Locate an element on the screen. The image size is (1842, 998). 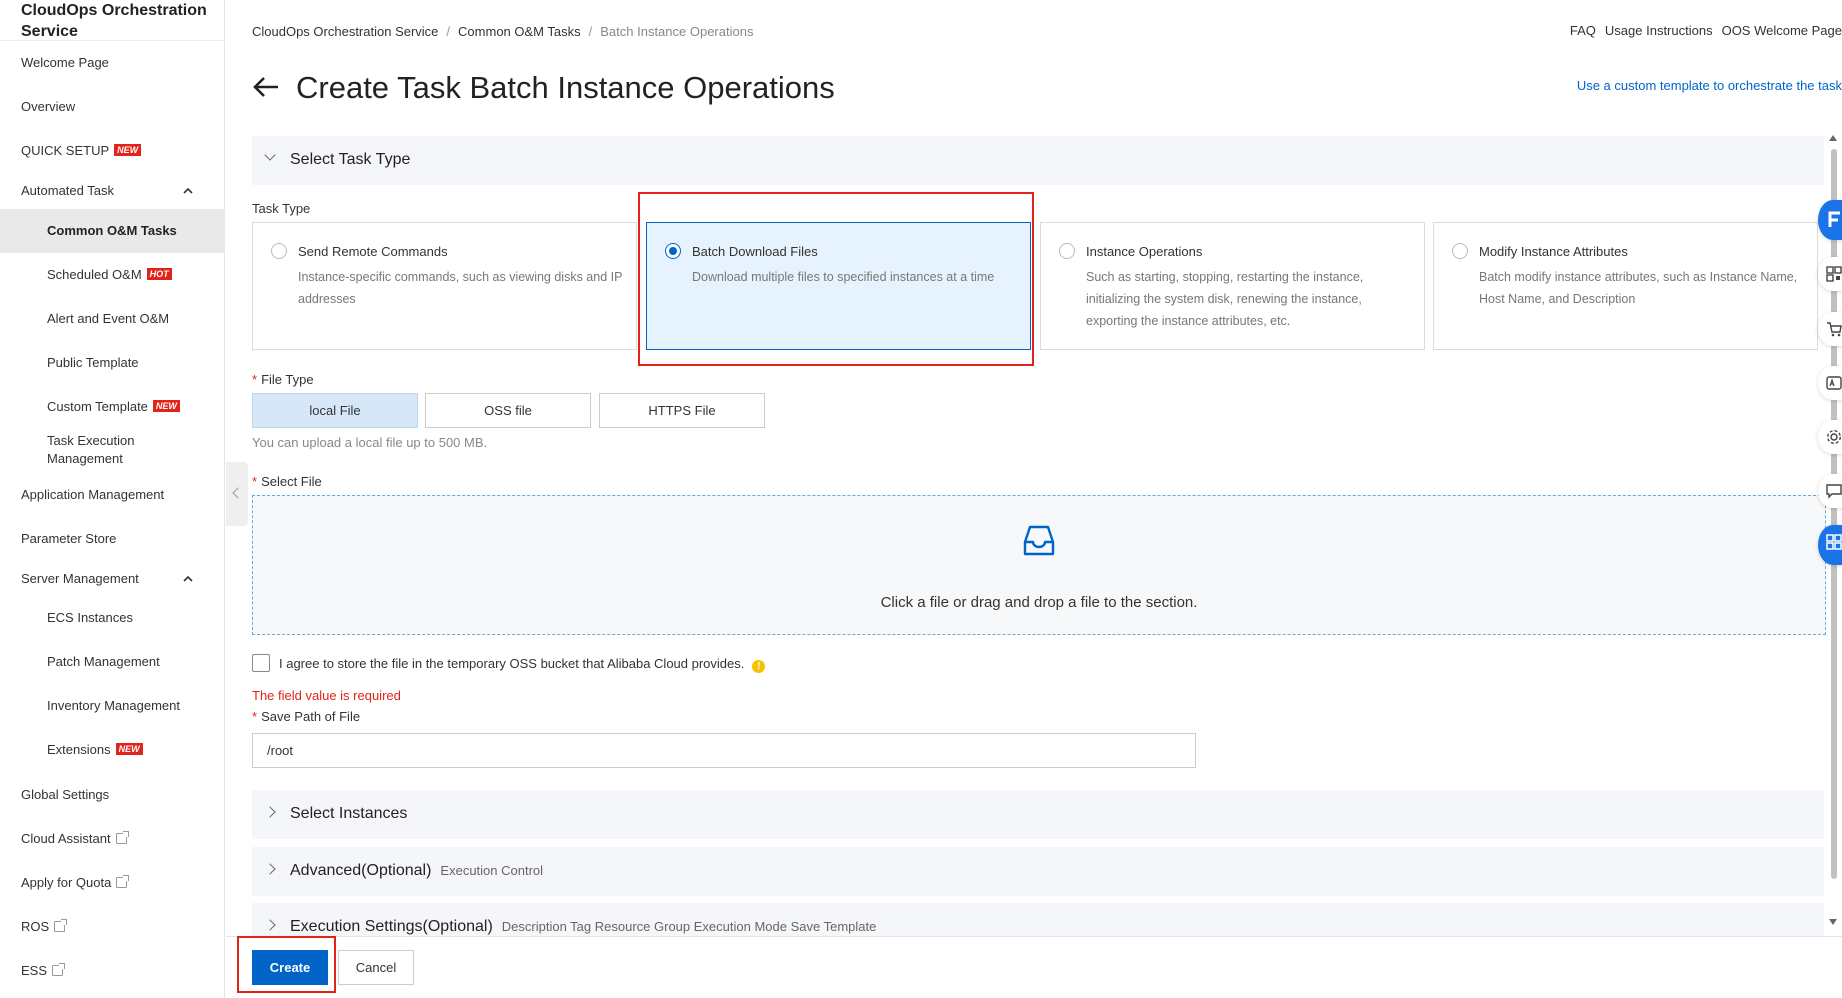
agree-checkbox is located at coordinates (261, 663).